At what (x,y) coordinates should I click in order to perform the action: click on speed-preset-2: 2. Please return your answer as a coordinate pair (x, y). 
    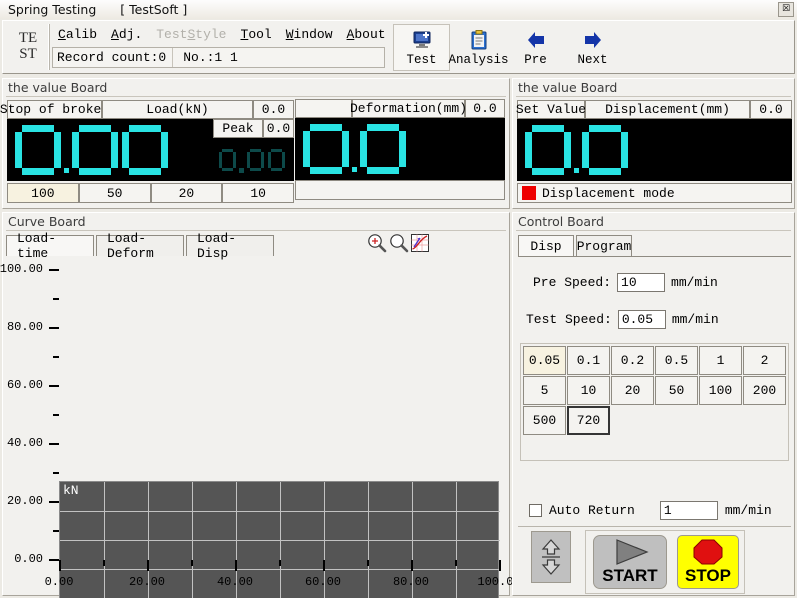
    Looking at the image, I should click on (764, 360).